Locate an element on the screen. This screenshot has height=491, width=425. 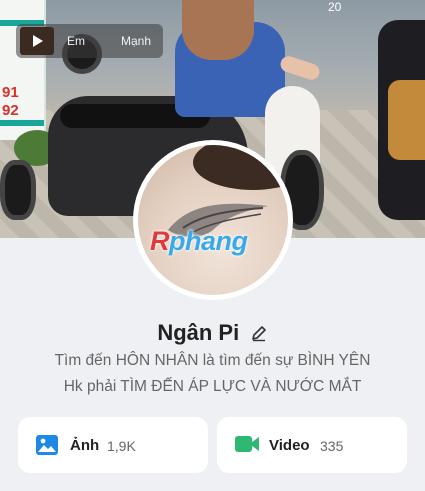
motorbike-right is located at coordinates (401, 120).